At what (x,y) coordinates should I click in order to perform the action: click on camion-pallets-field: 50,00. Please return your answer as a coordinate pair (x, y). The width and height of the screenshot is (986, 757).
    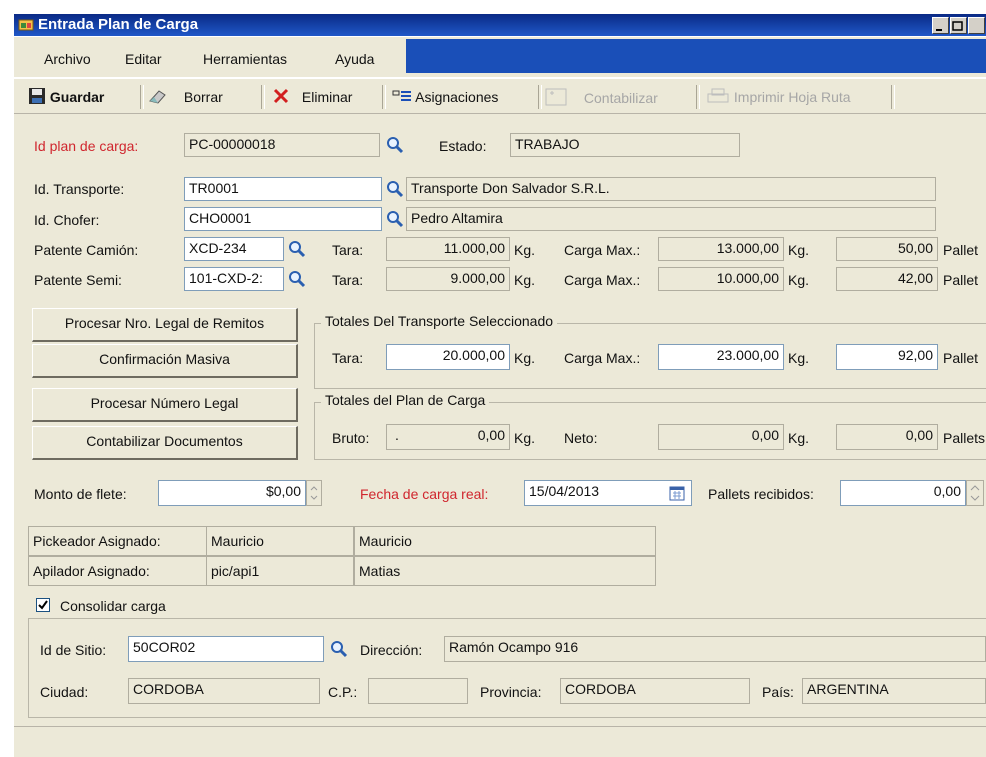
    Looking at the image, I should click on (887, 249).